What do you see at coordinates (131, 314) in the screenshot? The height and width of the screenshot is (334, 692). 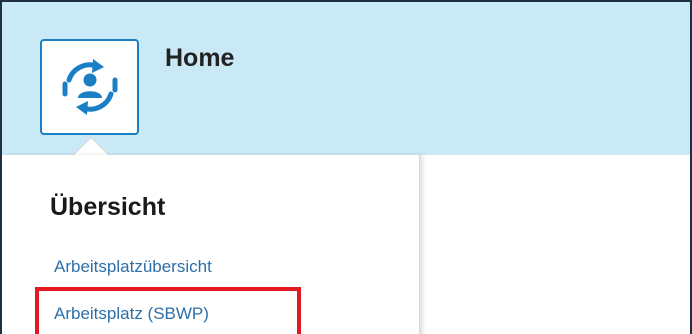 I see `menu-link-arbeitsplatz-sbwp: Arbeitsplatz (SBWP)` at bounding box center [131, 314].